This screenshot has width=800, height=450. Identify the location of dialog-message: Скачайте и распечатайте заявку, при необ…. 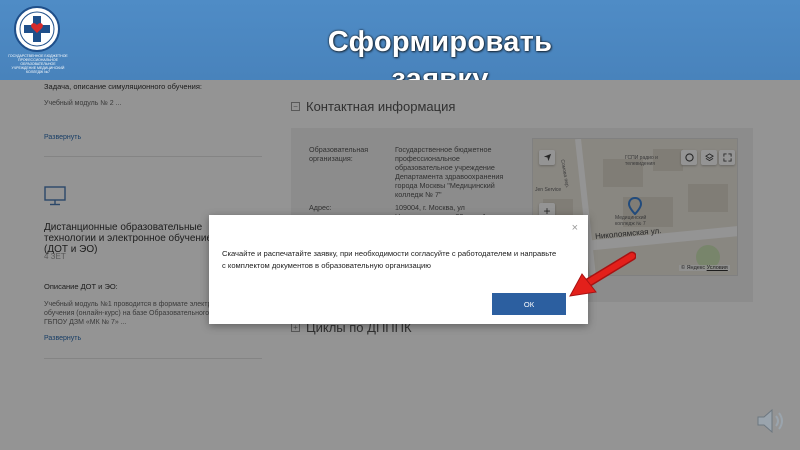
(389, 259).